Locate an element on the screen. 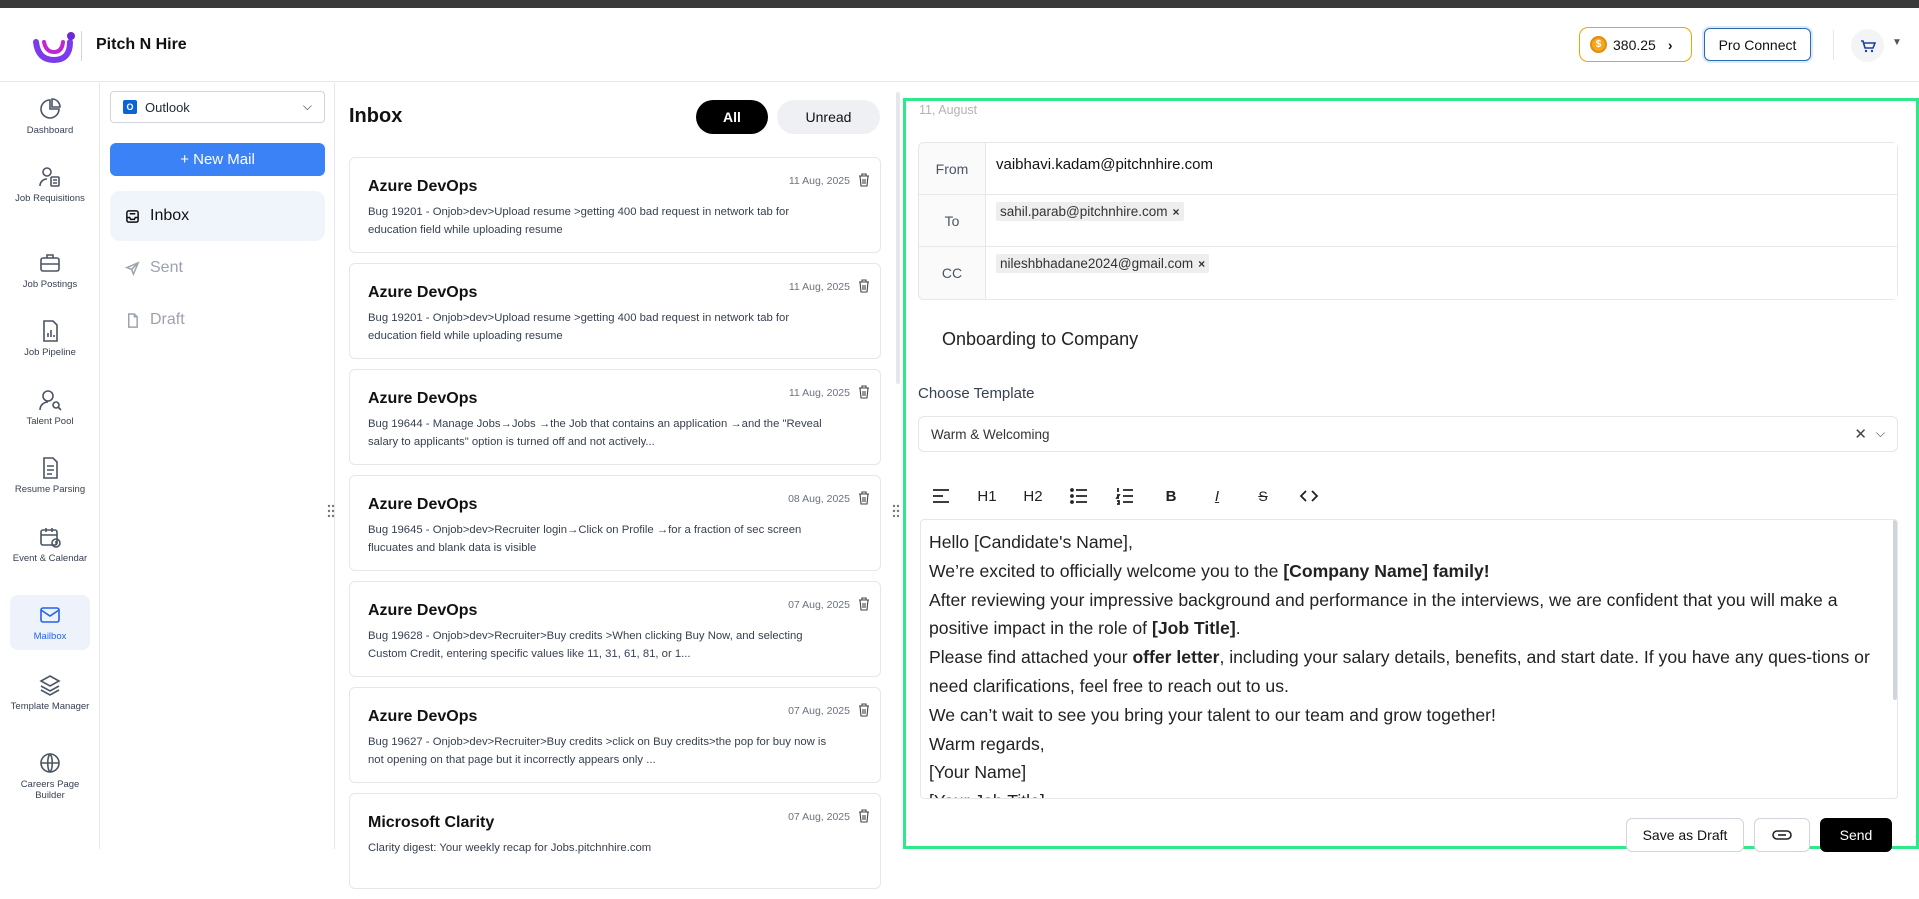 The image size is (1919, 899). paperclip-icon is located at coordinates (1782, 835).